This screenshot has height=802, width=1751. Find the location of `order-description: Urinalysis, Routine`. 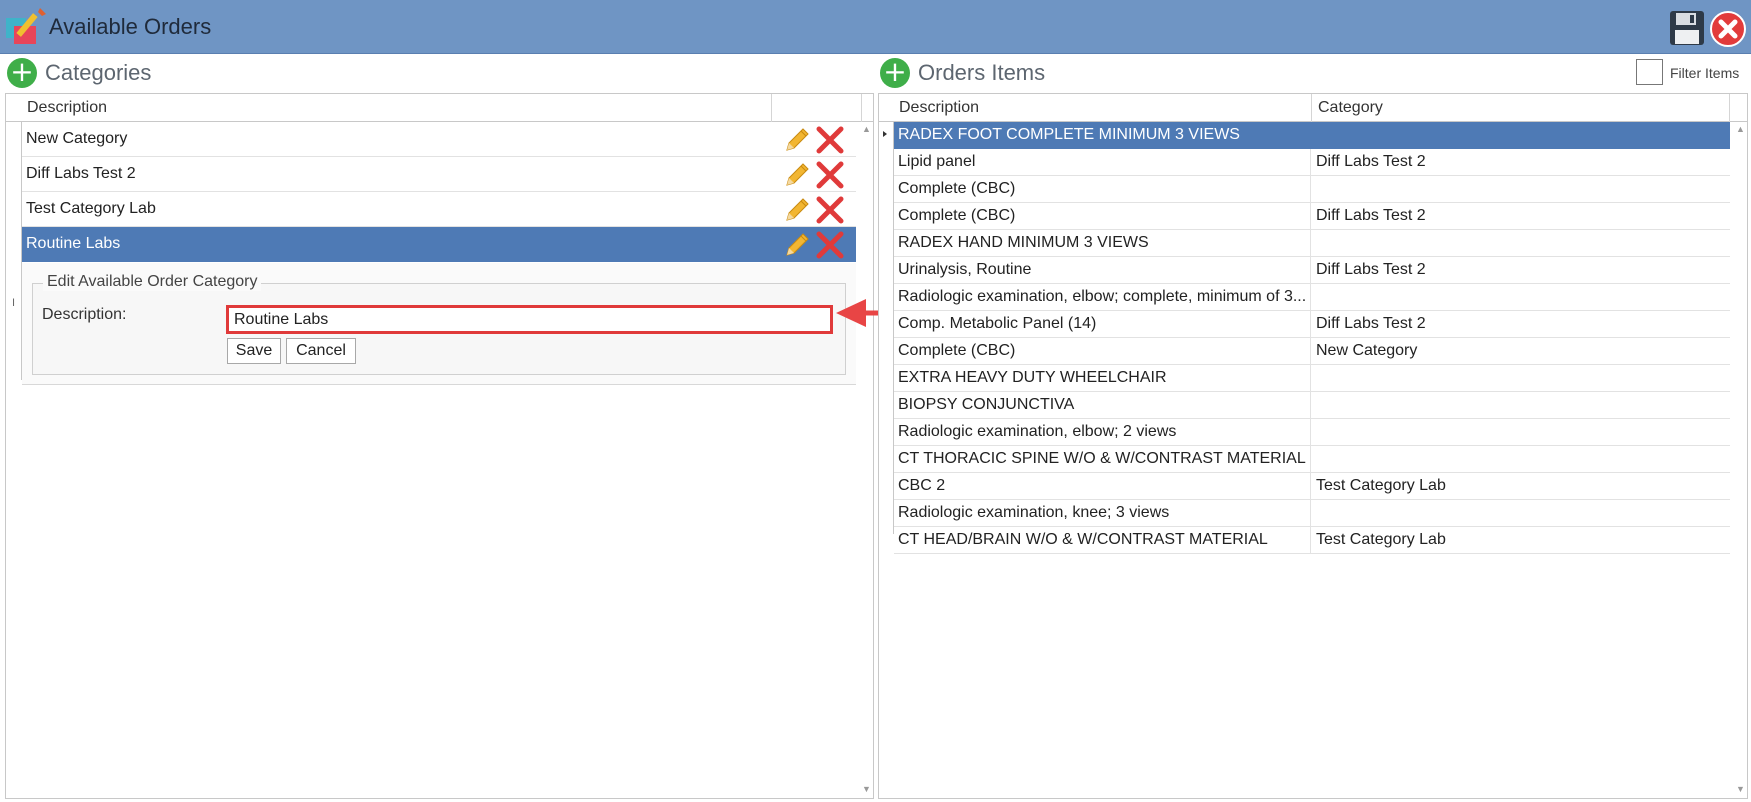

order-description: Urinalysis, Routine is located at coordinates (1102, 270).